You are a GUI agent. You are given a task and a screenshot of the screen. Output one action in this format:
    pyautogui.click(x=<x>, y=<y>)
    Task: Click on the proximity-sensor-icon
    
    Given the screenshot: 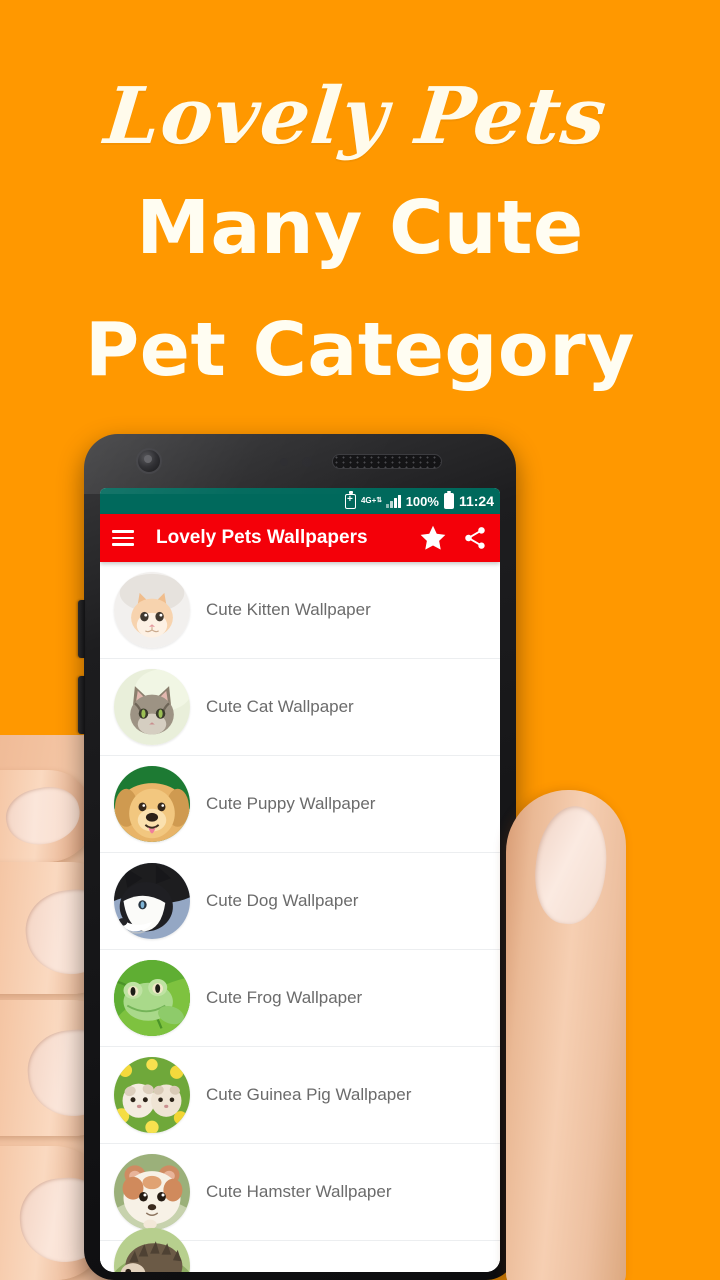 What is the action you would take?
    pyautogui.click(x=284, y=462)
    